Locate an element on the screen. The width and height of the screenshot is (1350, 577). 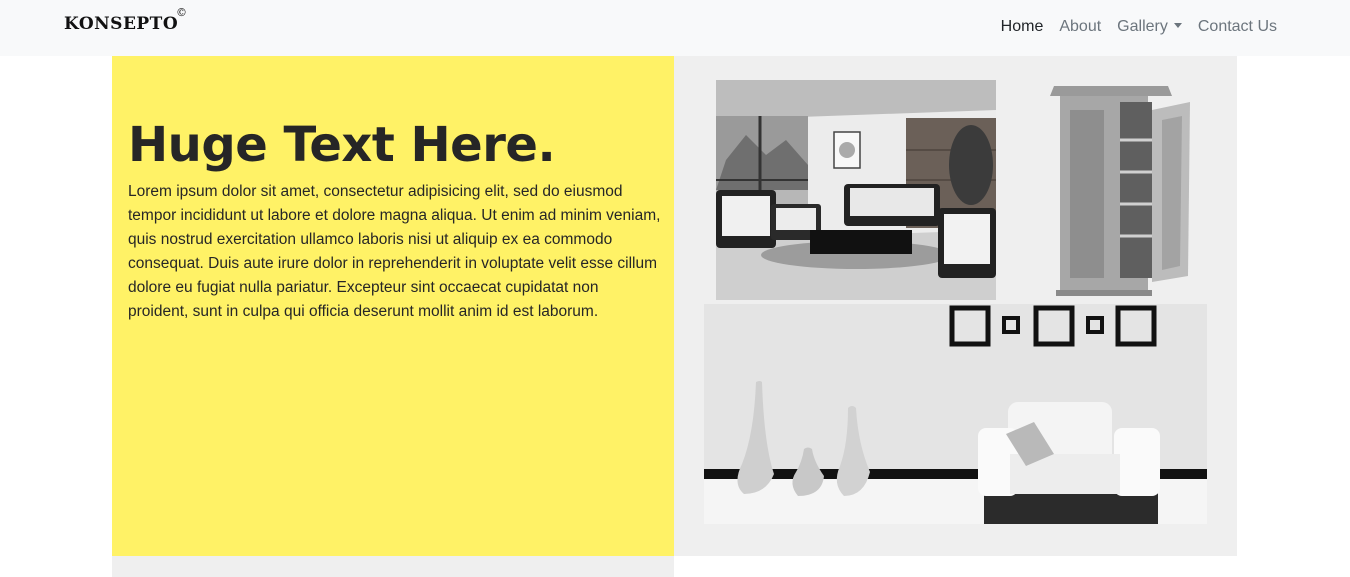
wardrobe-photo is located at coordinates (1120, 190).